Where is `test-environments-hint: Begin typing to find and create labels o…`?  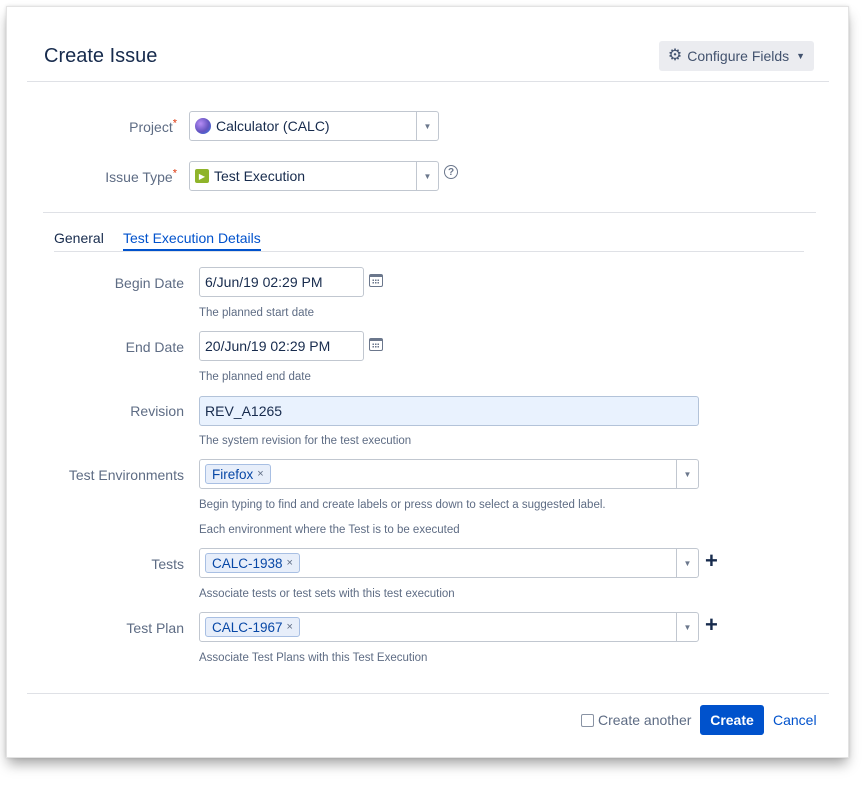 test-environments-hint: Begin typing to find and create labels o… is located at coordinates (402, 505).